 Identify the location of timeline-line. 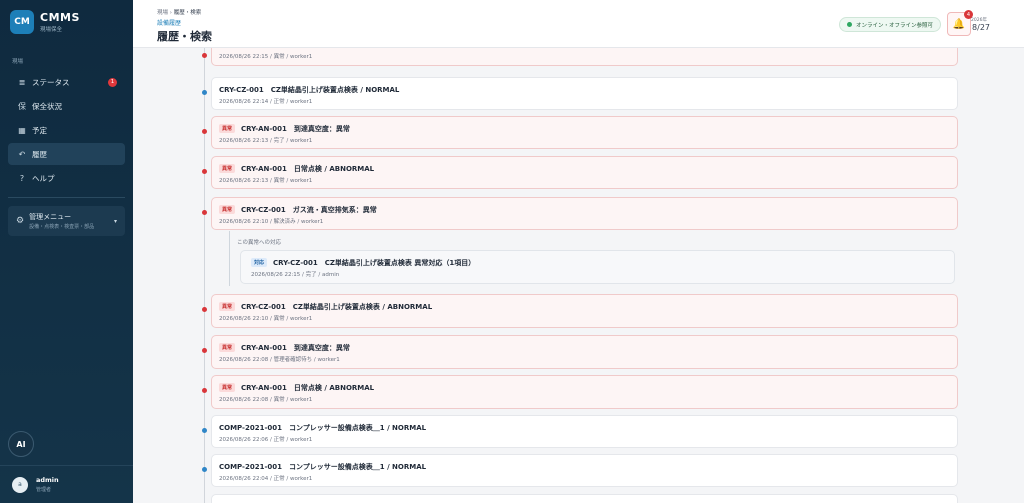
(204, 275).